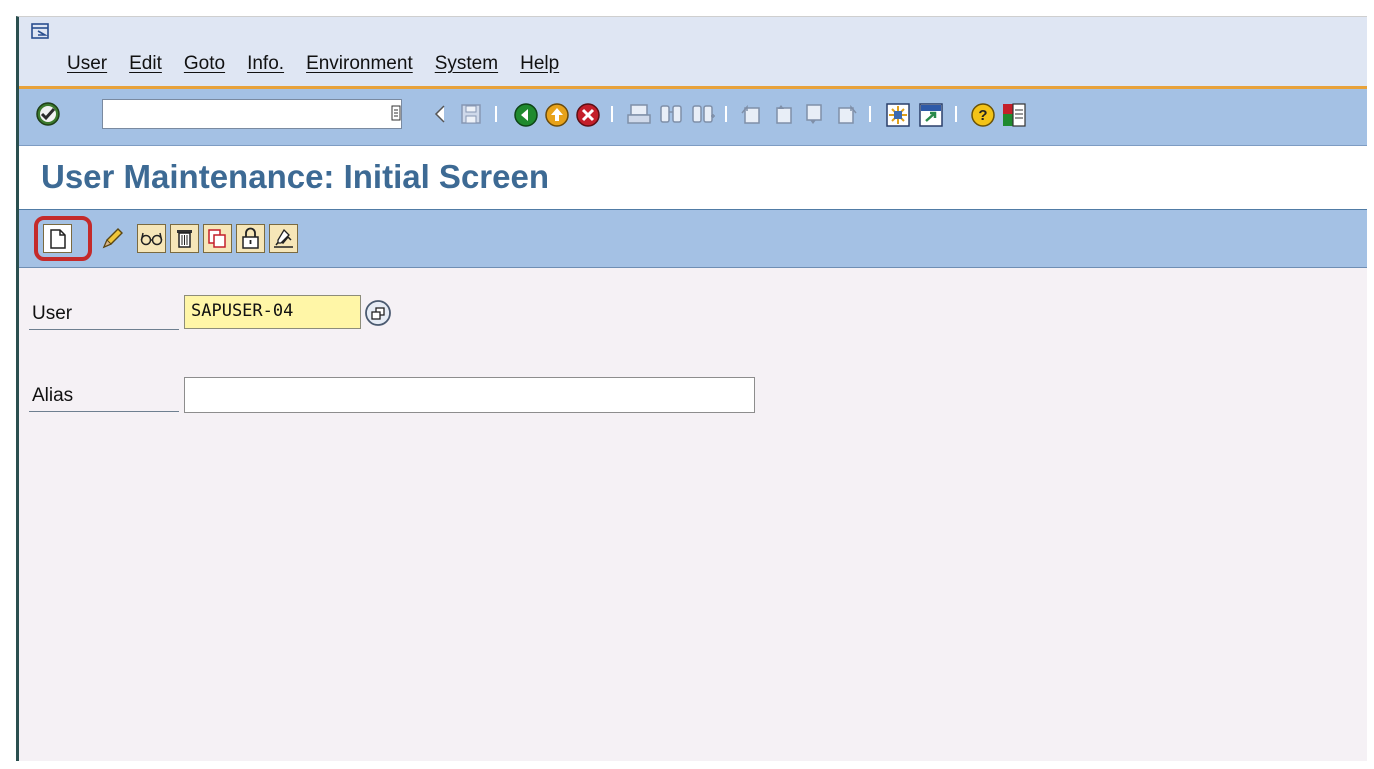 The height and width of the screenshot is (769, 1374). I want to click on find-icon, so click(671, 114).